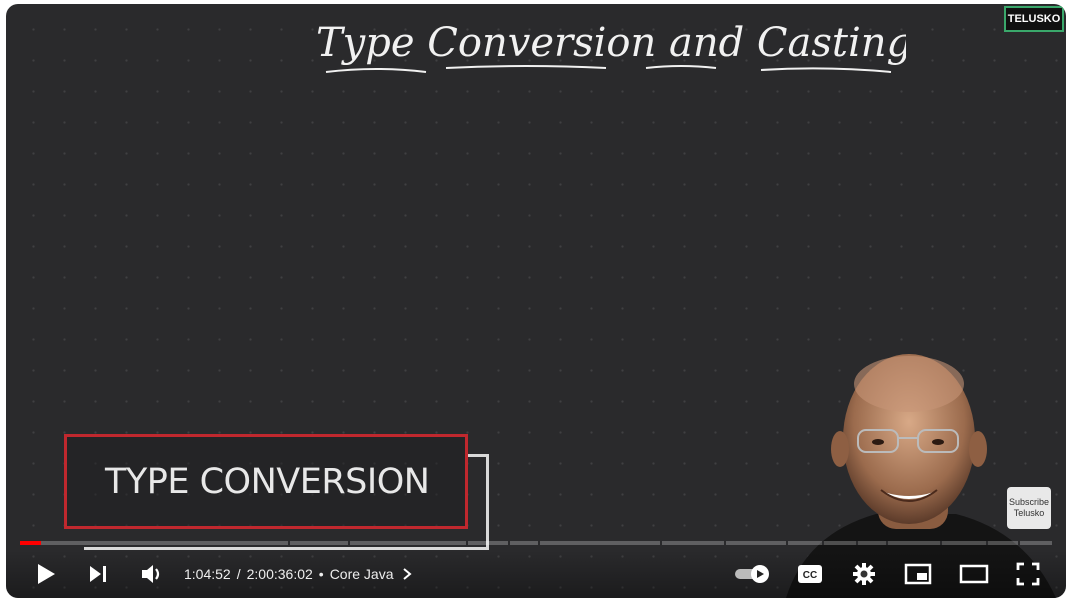 The height and width of the screenshot is (602, 1066). I want to click on board-title-text: Type Conversion and Casting, so click(611, 43).